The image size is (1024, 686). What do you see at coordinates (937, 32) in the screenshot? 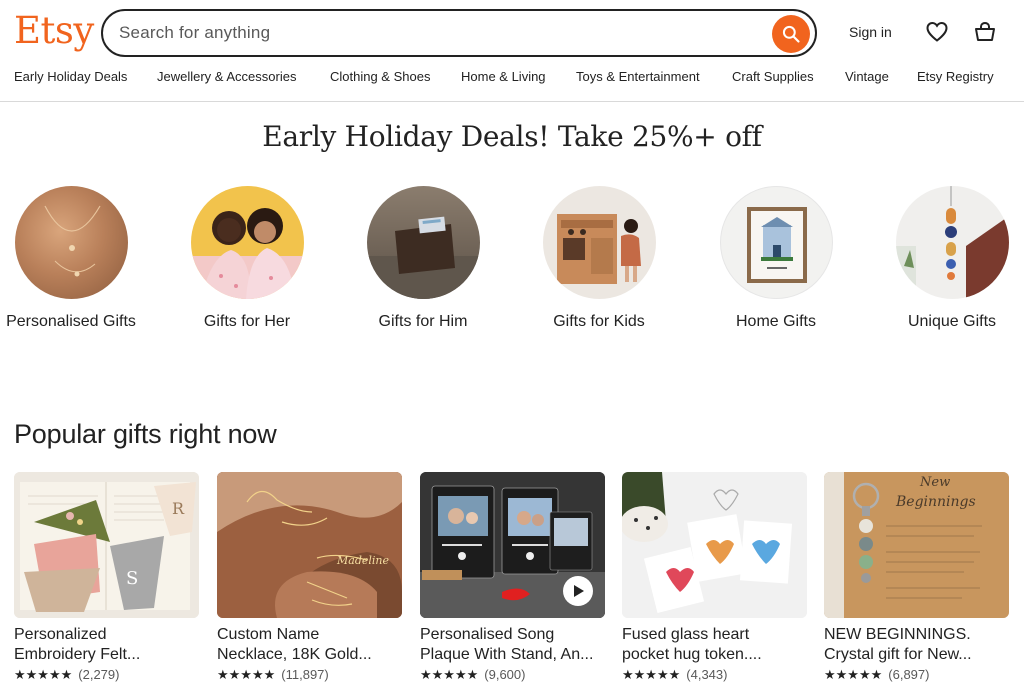
I see `heart-icon` at bounding box center [937, 32].